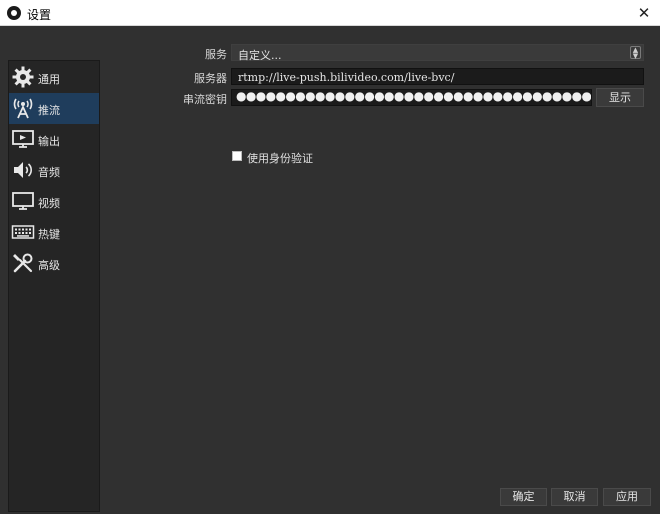 Image resolution: width=660 pixels, height=514 pixels. I want to click on antenna-icon, so click(23, 108).